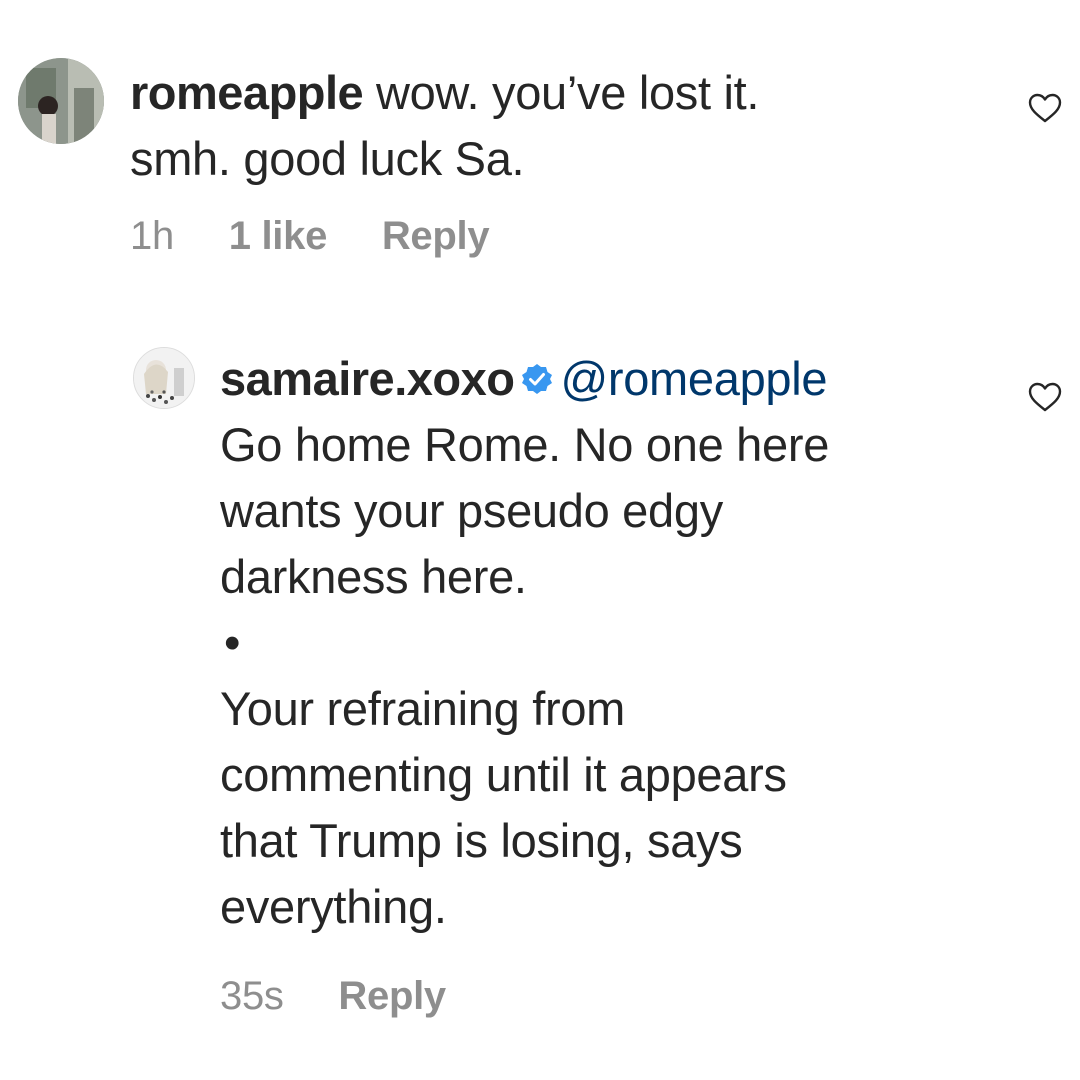 The image size is (1080, 1080). I want to click on comment-line: wow. you’ve lost it., so click(567, 92).